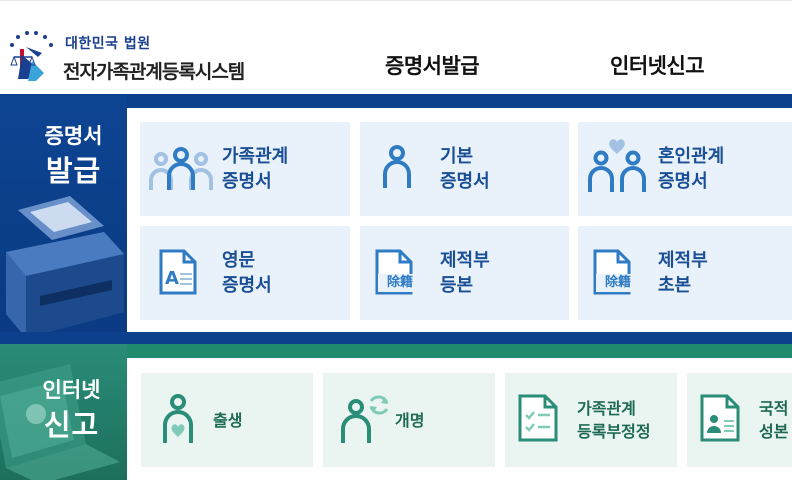 This screenshot has width=792, height=480. I want to click on card-label: 국적 성본, so click(774, 420).